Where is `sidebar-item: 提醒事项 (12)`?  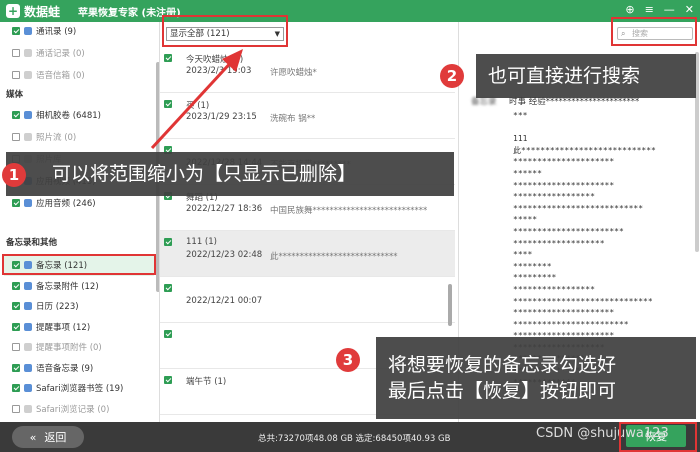
sidebar-item: 提醒事项 (12) is located at coordinates (51, 327).